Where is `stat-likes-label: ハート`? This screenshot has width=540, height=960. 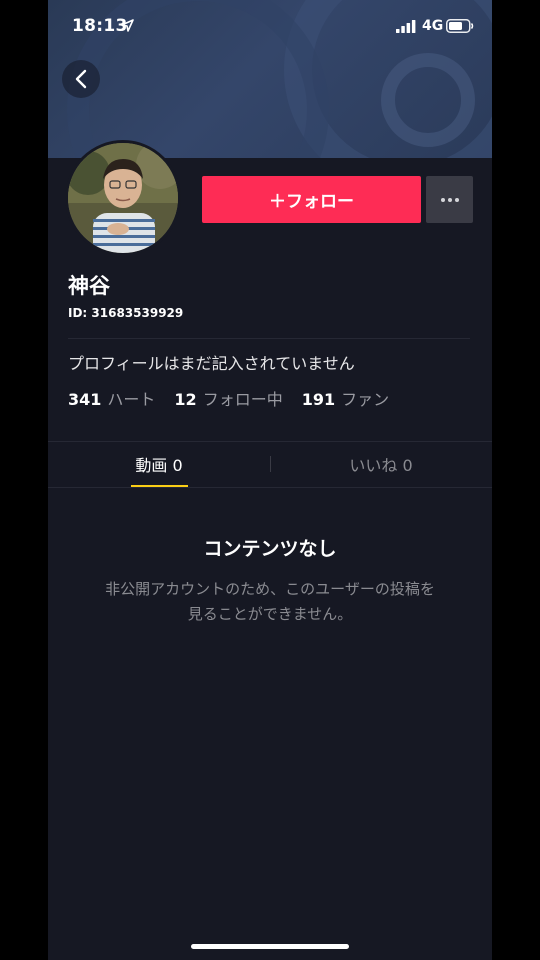 stat-likes-label: ハート is located at coordinates (131, 399).